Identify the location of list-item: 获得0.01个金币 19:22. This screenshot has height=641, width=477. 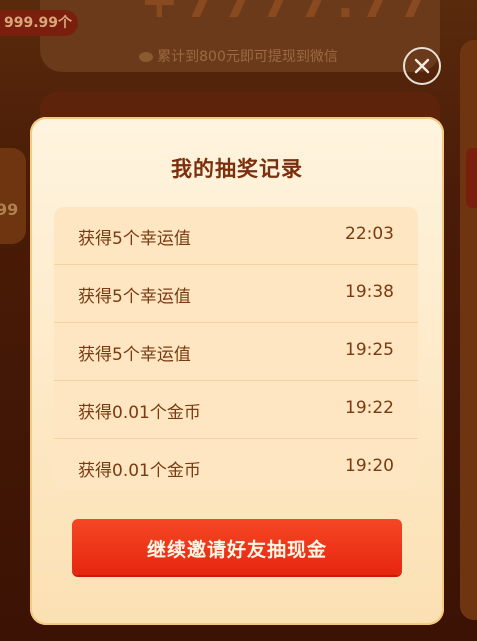
(236, 410).